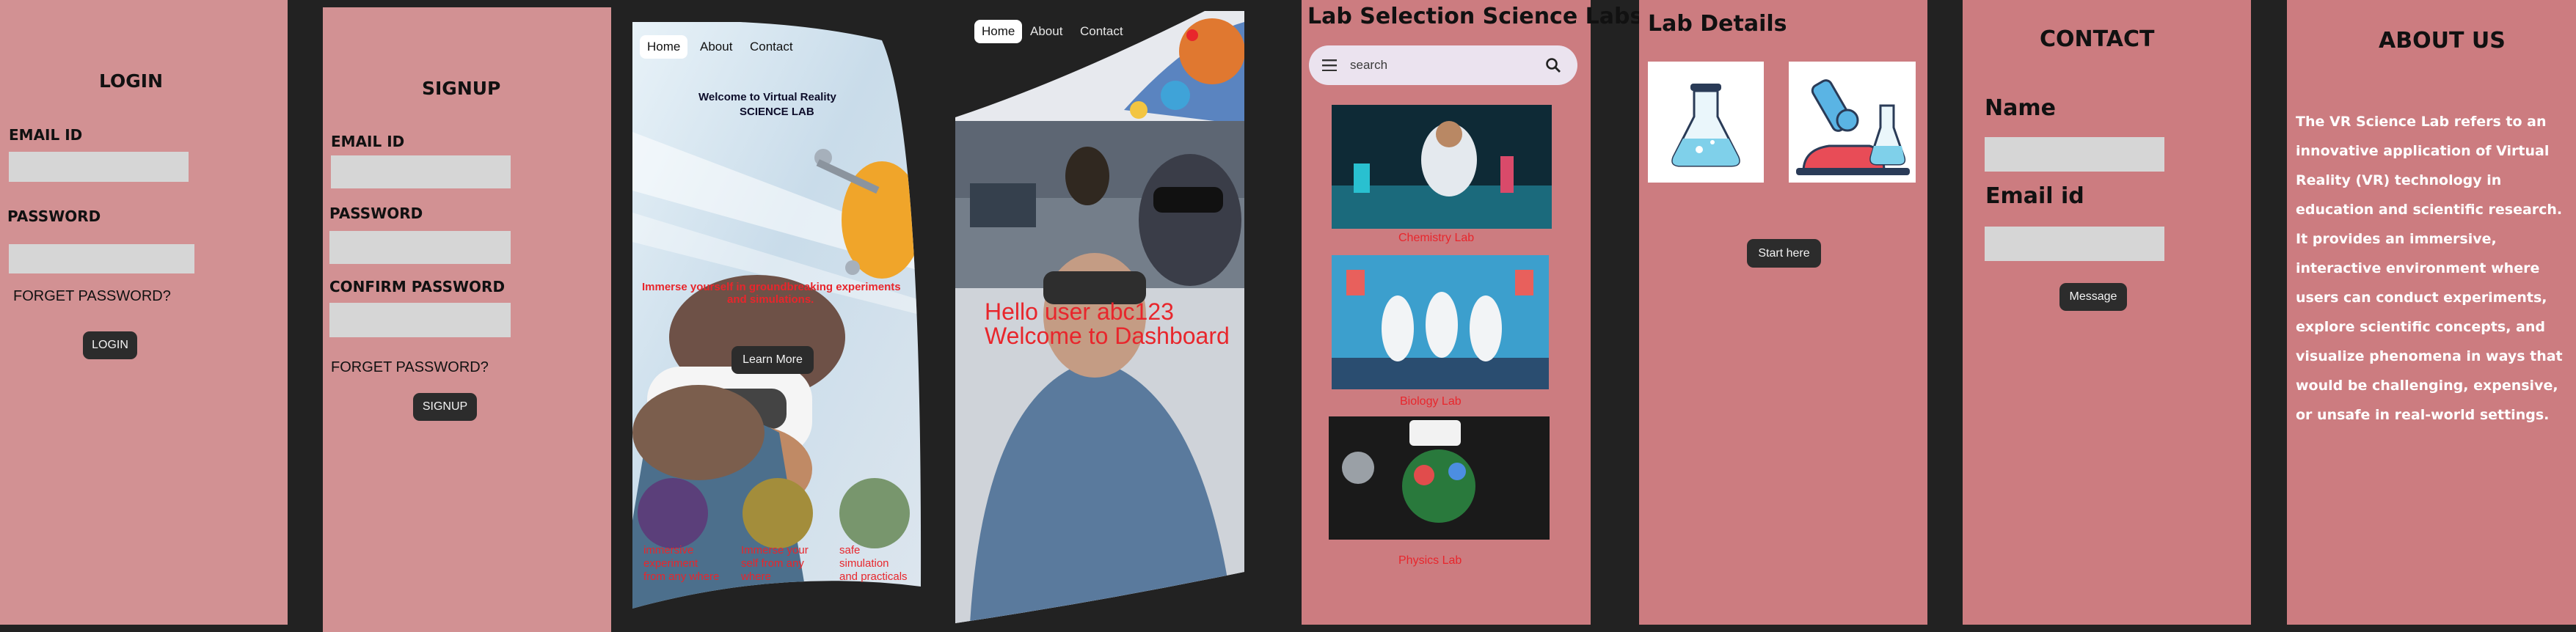 The image size is (2576, 632). What do you see at coordinates (1475, 16) in the screenshot?
I see `lab-selection-title: Lab Selection Science Labs` at bounding box center [1475, 16].